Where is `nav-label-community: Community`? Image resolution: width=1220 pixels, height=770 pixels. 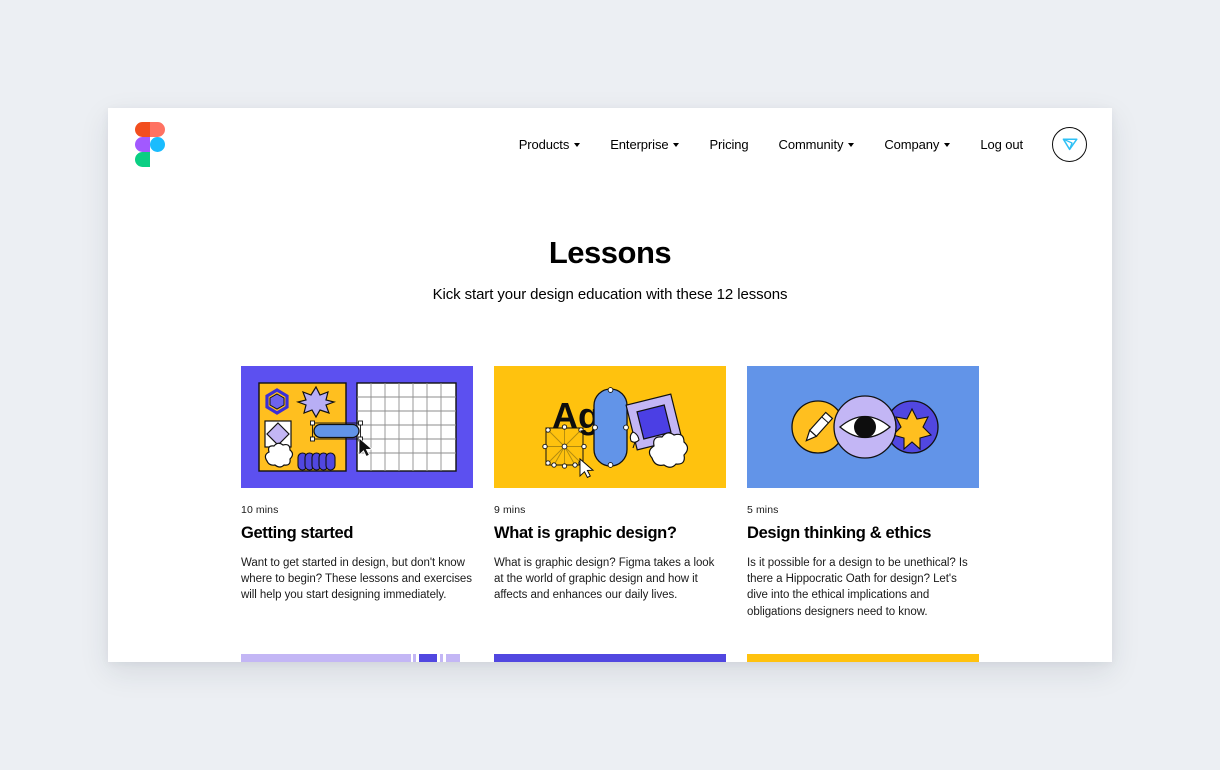
nav-label-community: Community is located at coordinates (811, 144).